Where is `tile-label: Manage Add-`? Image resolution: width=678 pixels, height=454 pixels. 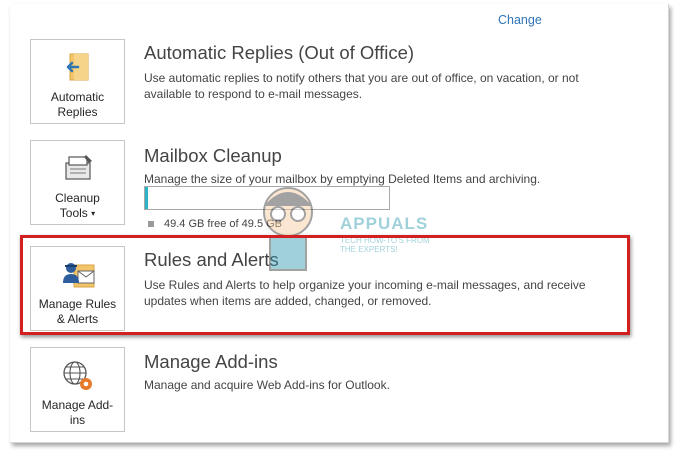 tile-label: Manage Add- is located at coordinates (77, 405).